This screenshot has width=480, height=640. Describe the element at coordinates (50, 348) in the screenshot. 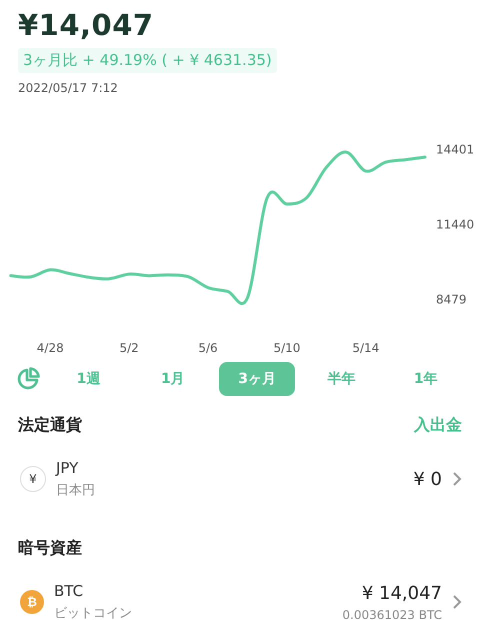

I see `axis-label: 4/28` at that location.